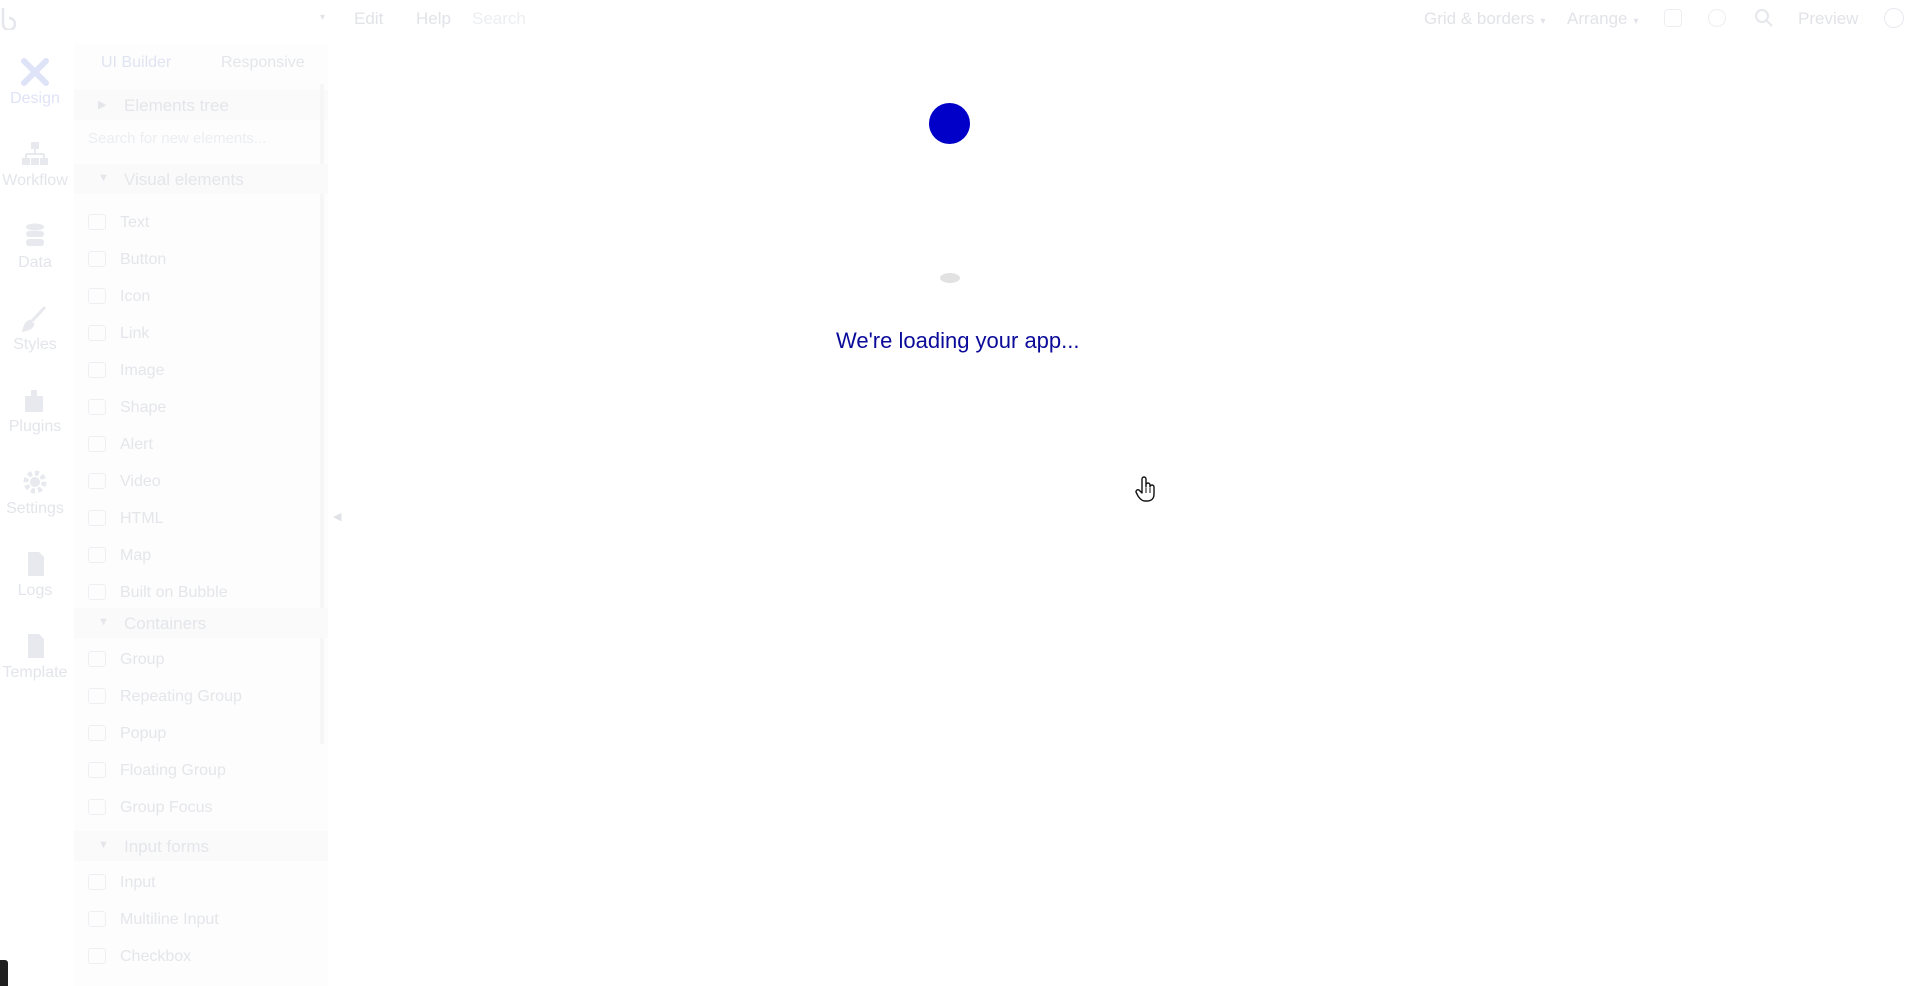 The width and height of the screenshot is (1920, 986). Describe the element at coordinates (201, 660) in the screenshot. I see `element-group: Group` at that location.